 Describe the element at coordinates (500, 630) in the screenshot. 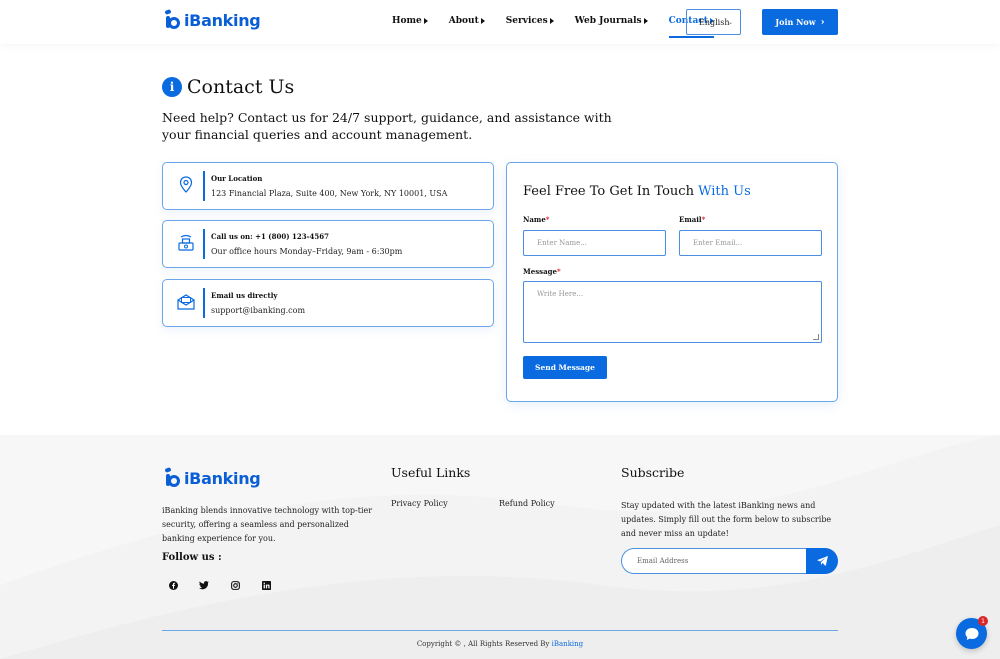

I see `footer-divider` at that location.